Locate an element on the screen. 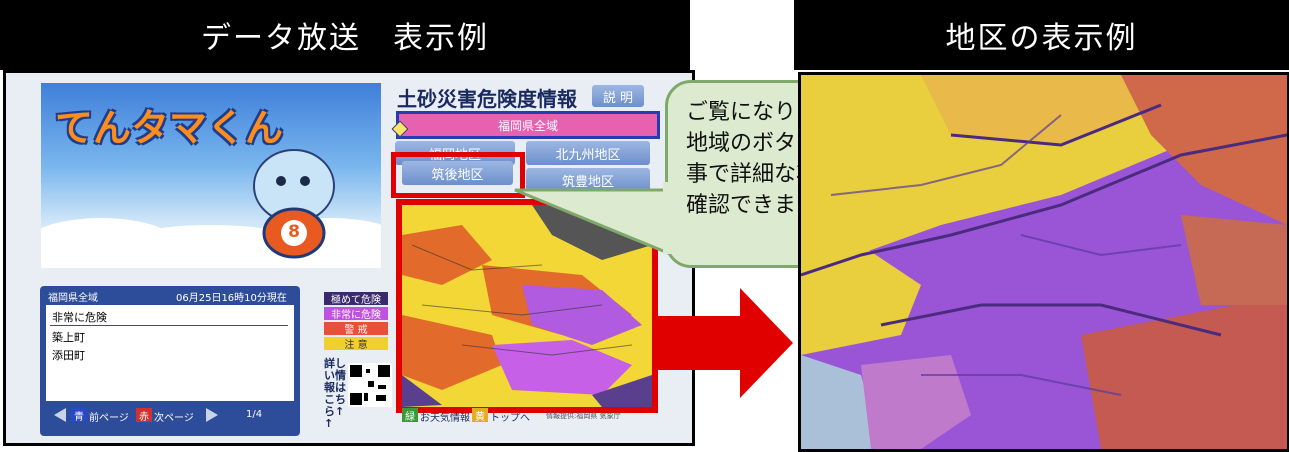 The width and height of the screenshot is (1289, 452). panel-timestamp: 06月25日16時10分現在 is located at coordinates (231, 298).